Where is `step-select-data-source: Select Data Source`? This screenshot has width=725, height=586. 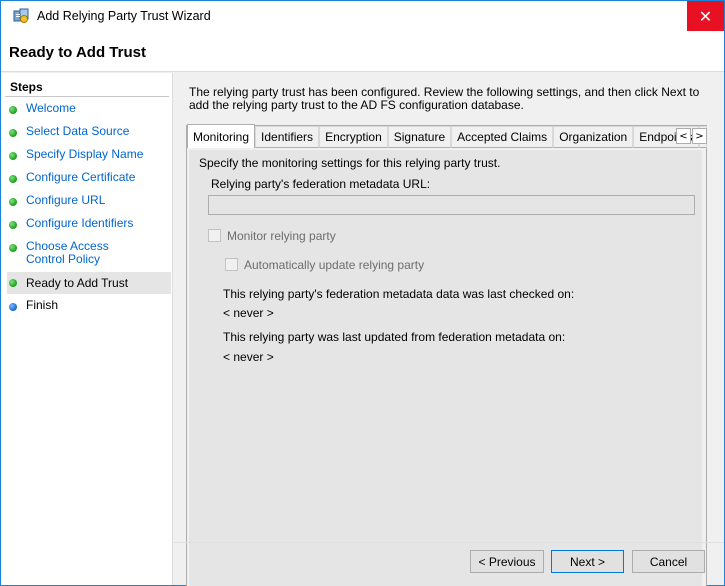 step-select-data-source: Select Data Source is located at coordinates (89, 131).